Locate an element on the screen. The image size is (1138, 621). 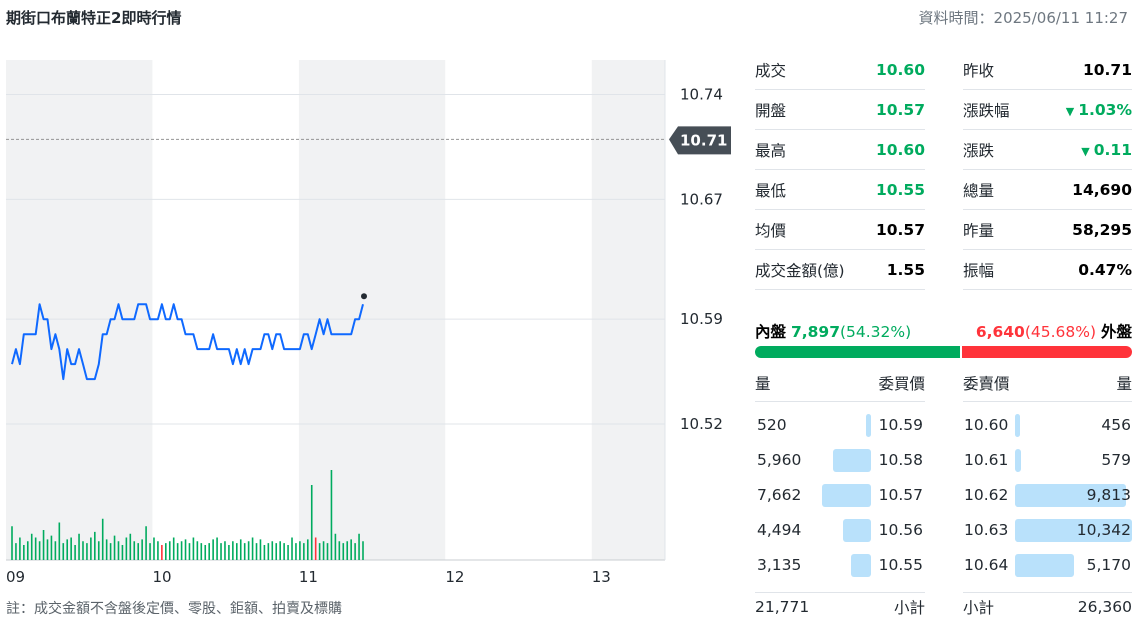
stat-label: 總量 is located at coordinates (979, 190).